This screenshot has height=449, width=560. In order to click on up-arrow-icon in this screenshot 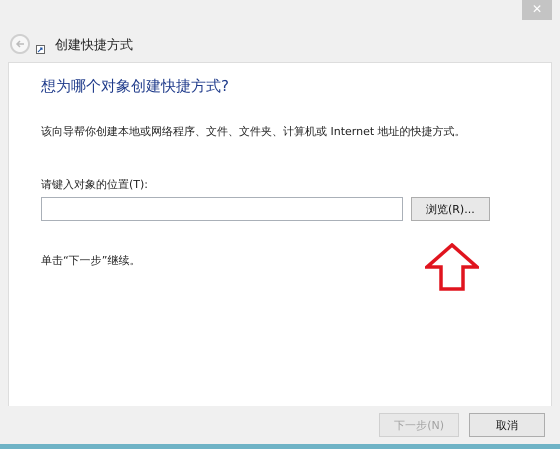, I will do `click(452, 267)`.